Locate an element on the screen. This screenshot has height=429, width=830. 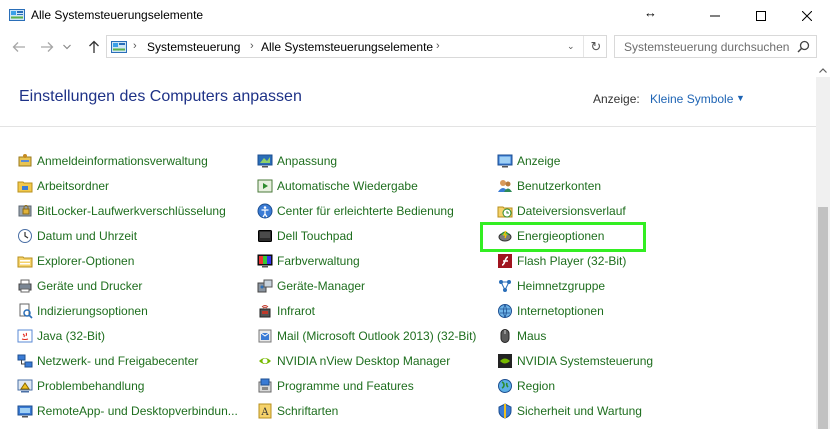
recent-locations-button is located at coordinates (67, 47).